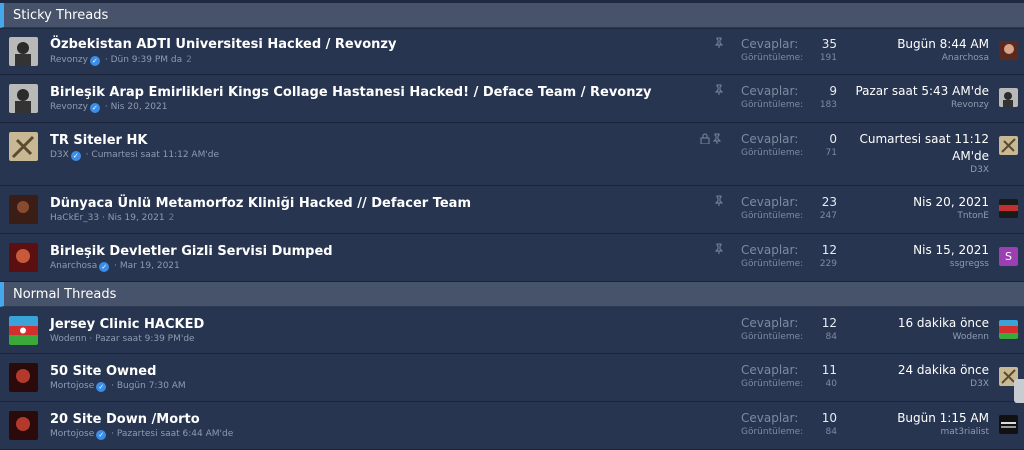 This screenshot has width=1024, height=450. Describe the element at coordinates (175, 434) in the screenshot. I see `thread-date: Pazartesi saat 6:44 AM'de` at that location.